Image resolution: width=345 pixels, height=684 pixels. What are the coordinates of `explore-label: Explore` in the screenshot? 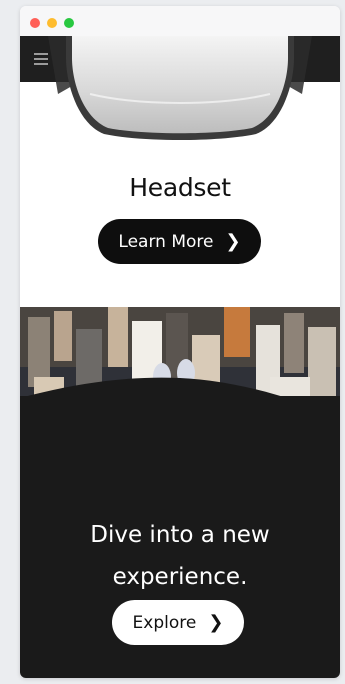 It's located at (164, 622).